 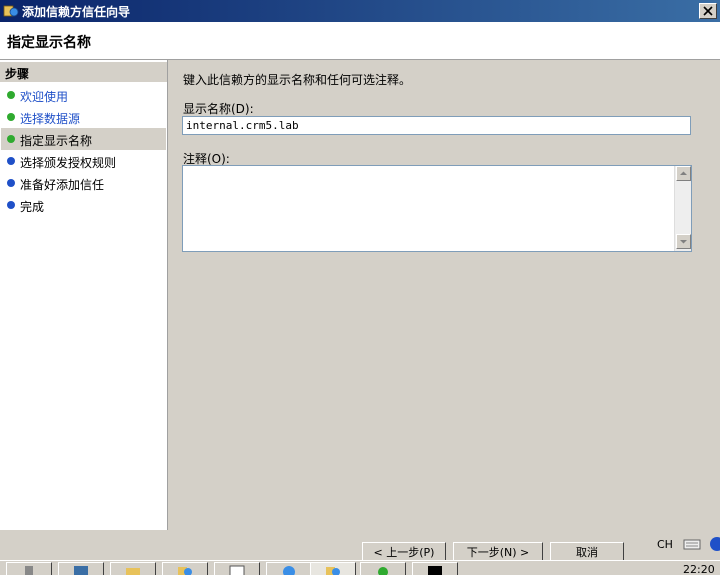 I want to click on close-button, so click(x=708, y=11).